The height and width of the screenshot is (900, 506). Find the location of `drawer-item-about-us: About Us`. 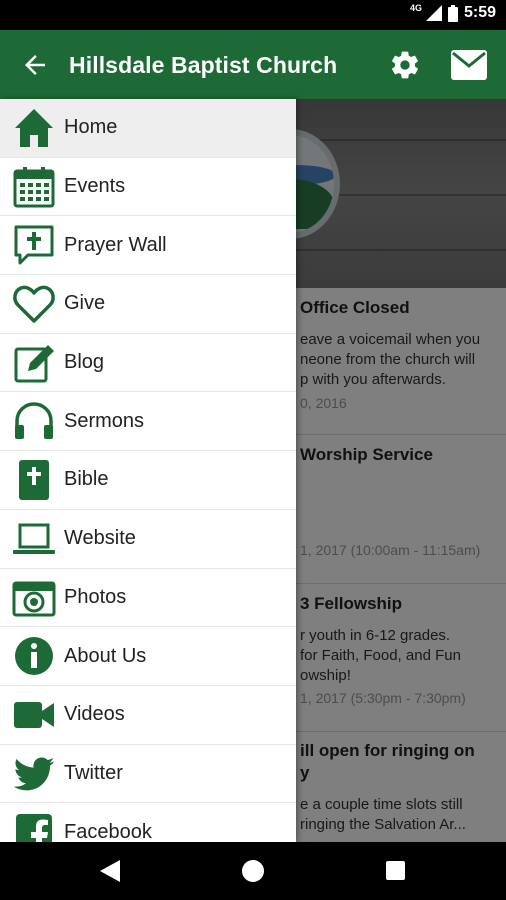

drawer-item-about-us: About Us is located at coordinates (148, 656).